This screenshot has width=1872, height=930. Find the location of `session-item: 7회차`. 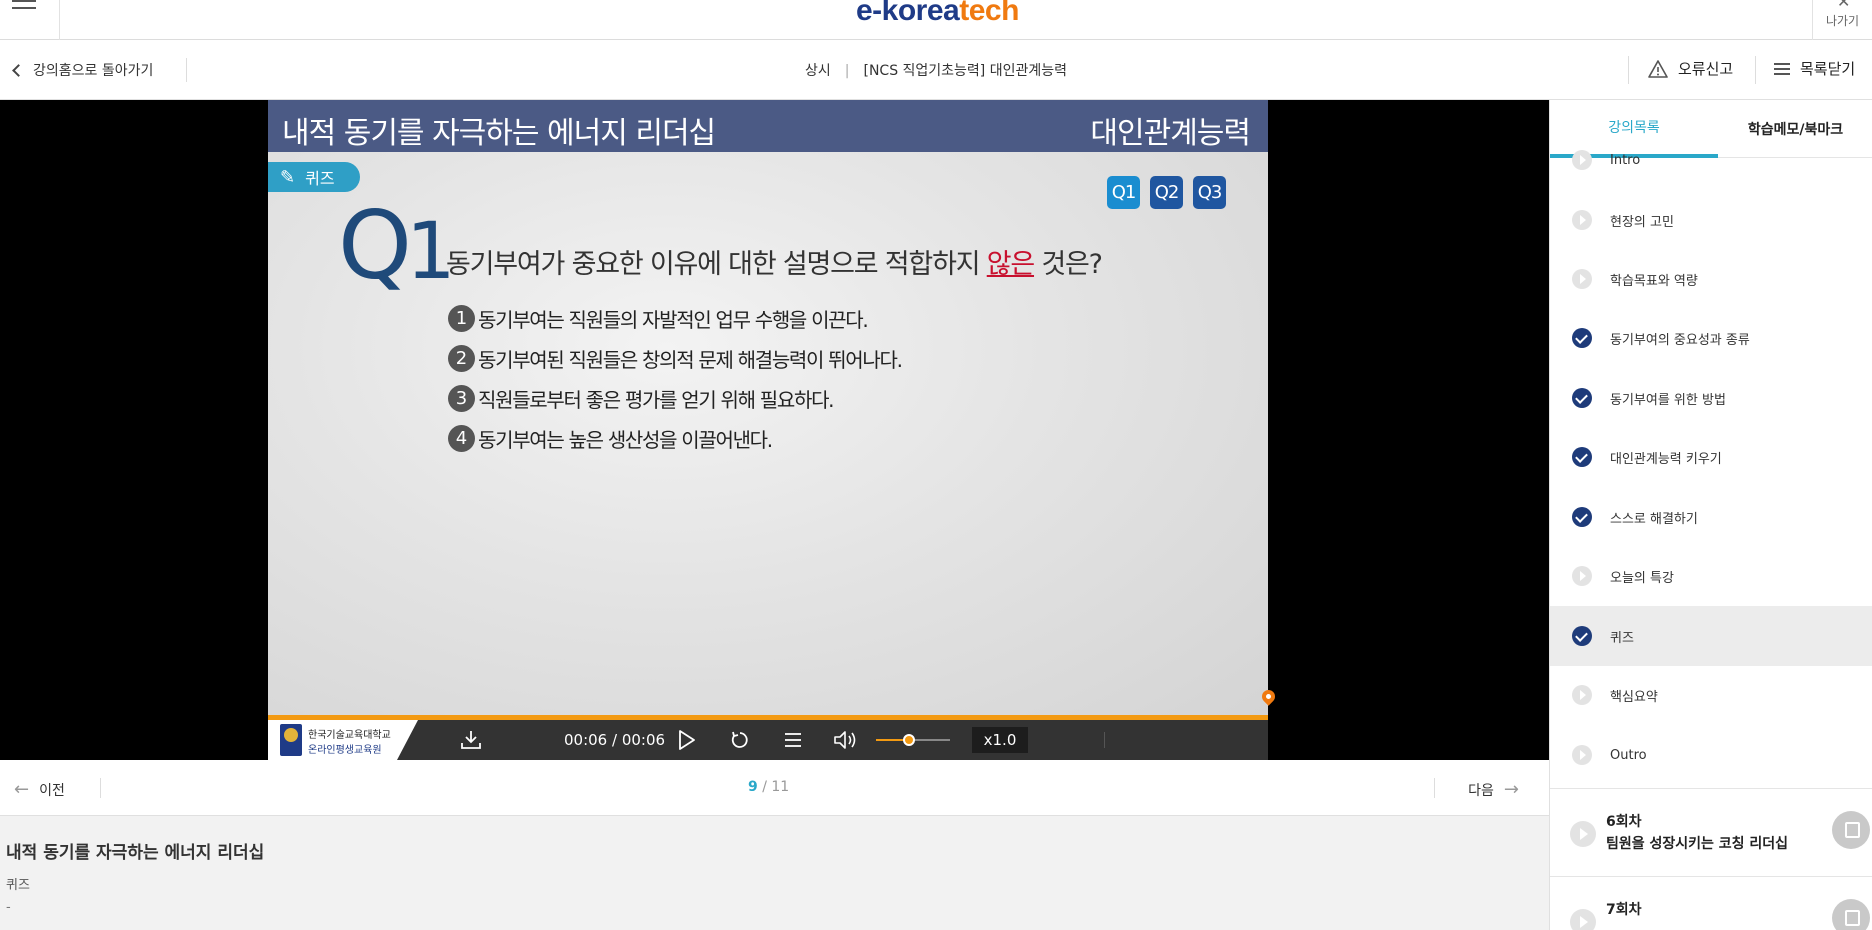

session-item: 7회차 is located at coordinates (1711, 903).